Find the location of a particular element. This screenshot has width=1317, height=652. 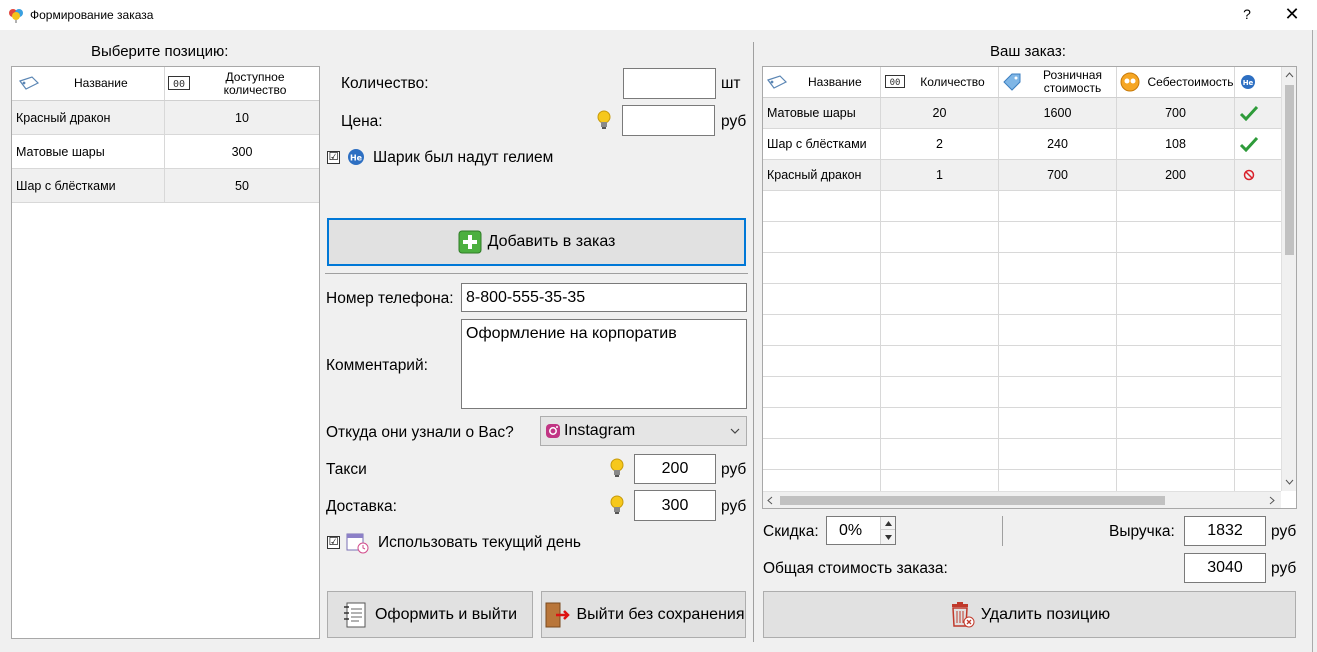

table-row: Красный дракон 10 is located at coordinates (165, 118).